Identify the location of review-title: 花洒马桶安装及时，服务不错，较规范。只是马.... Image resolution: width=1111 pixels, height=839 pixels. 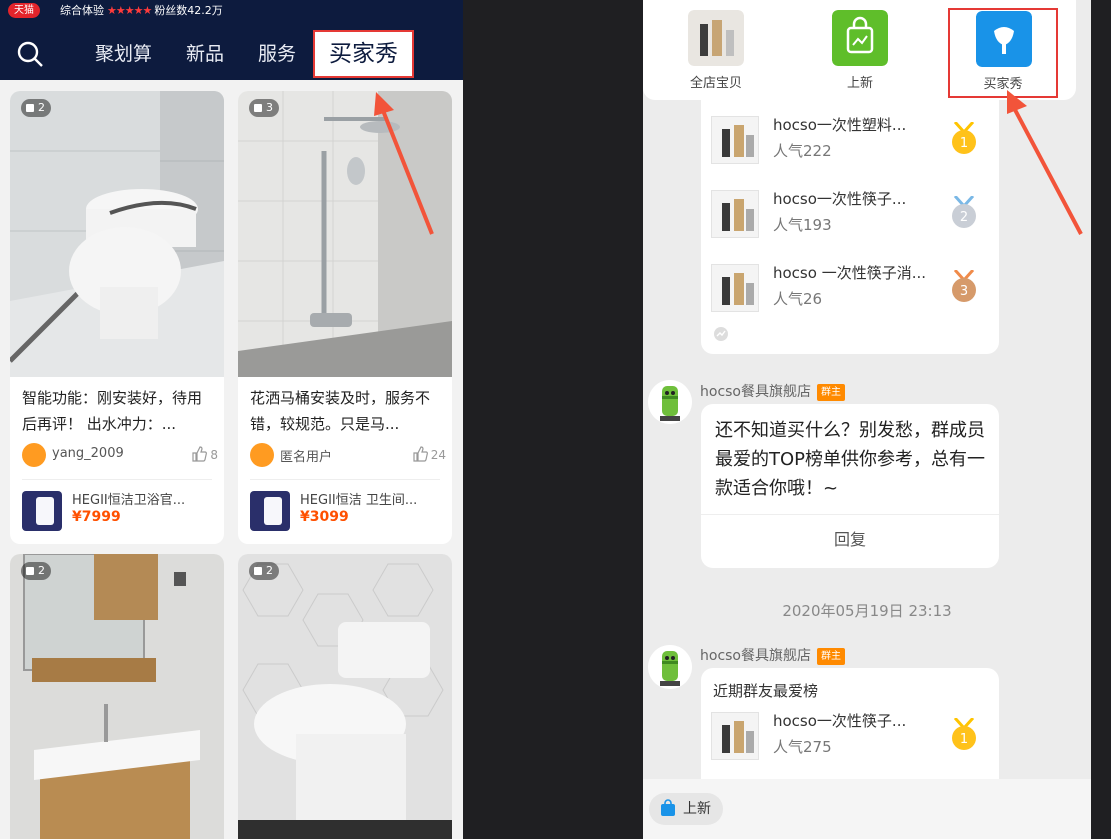
(340, 411).